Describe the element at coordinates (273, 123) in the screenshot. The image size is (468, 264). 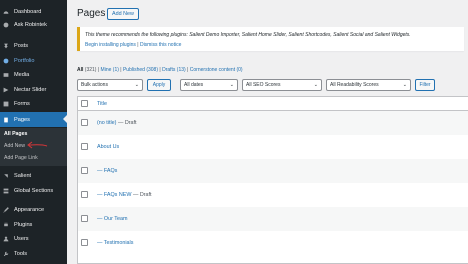
I see `table-row: (no title) — Draft` at that location.